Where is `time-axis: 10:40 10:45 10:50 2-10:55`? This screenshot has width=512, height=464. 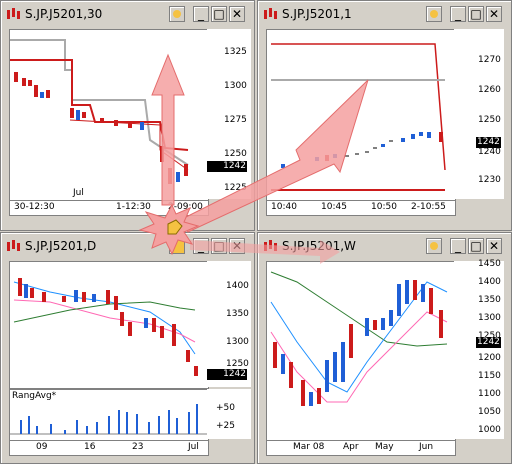 time-axis: 10:40 10:45 10:50 2-10:55 is located at coordinates (361, 208).